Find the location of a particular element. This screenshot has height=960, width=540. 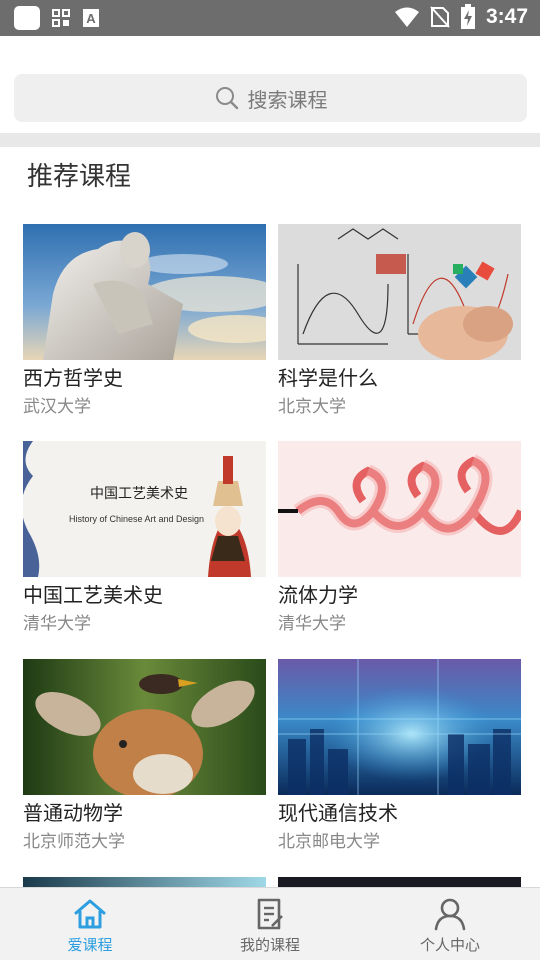

course-card: 普通动物学 北京师范大学 is located at coordinates (144, 755).